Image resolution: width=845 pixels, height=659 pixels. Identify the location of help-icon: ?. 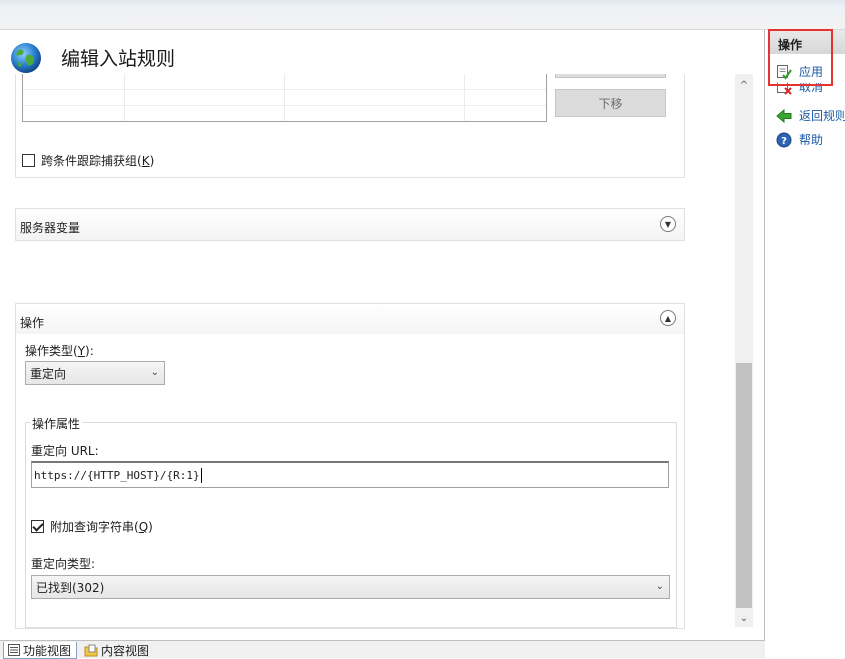
(784, 139).